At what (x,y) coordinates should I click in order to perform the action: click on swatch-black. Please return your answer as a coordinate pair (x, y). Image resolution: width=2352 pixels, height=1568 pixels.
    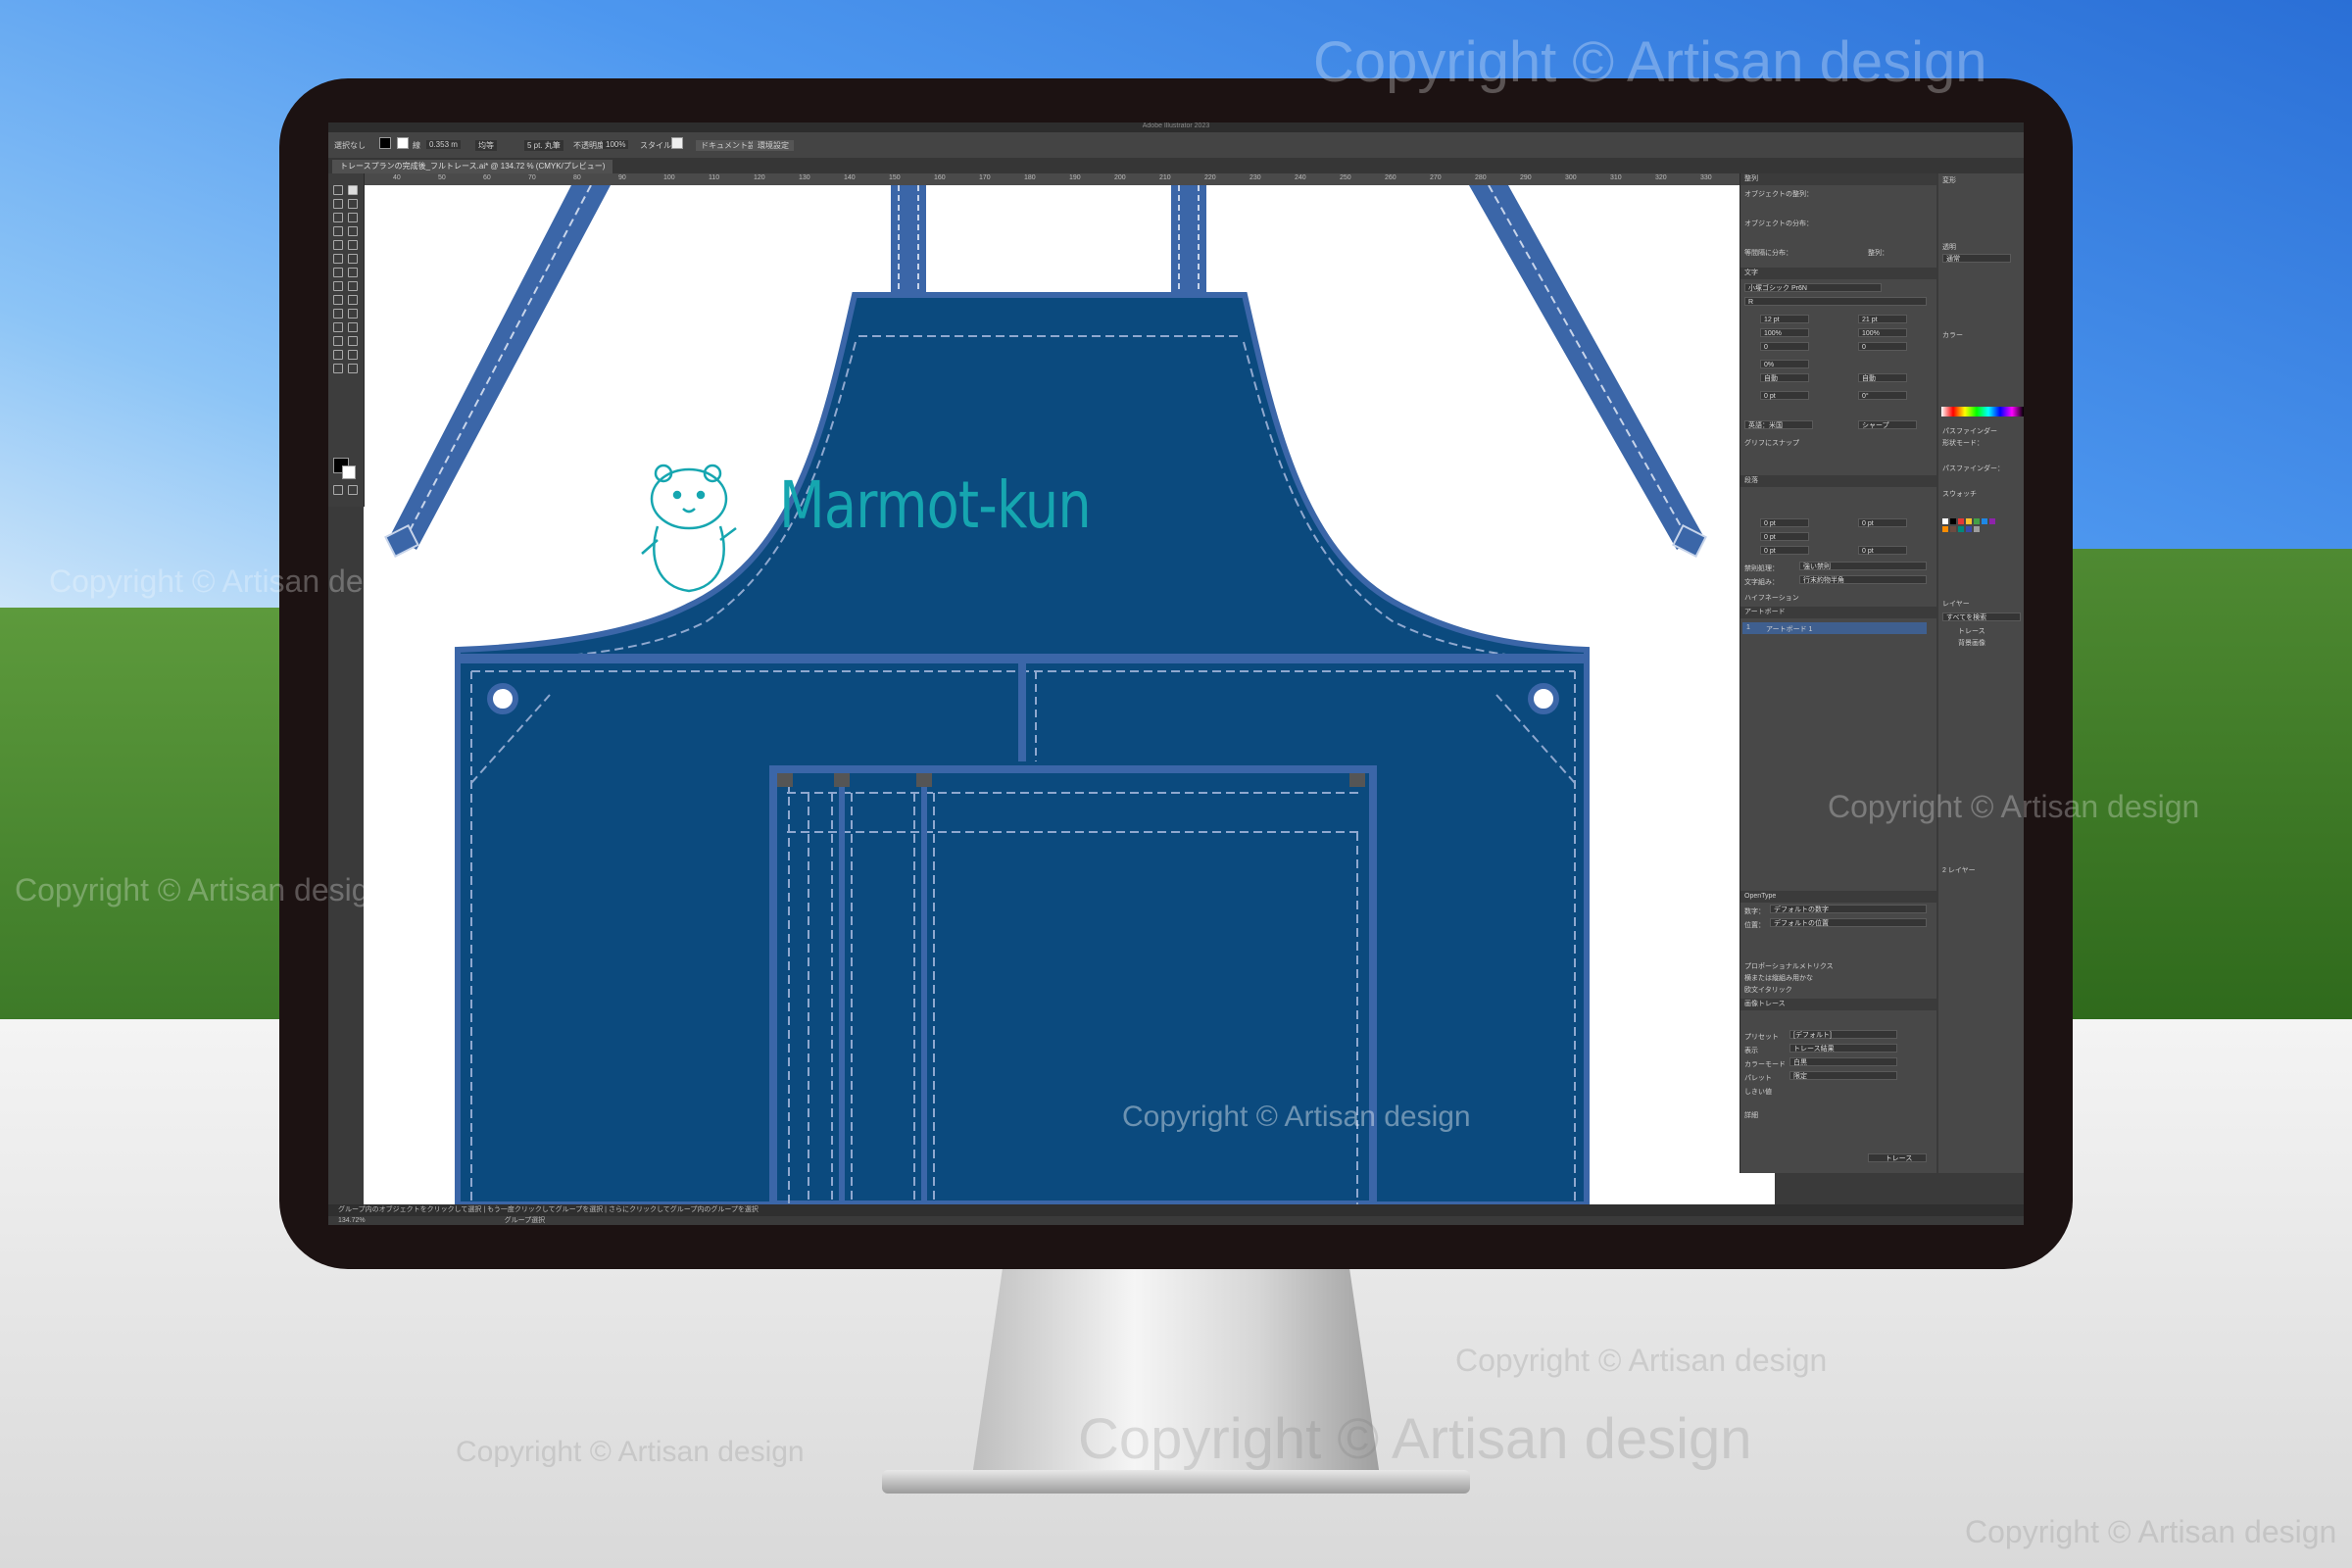
    Looking at the image, I should click on (1953, 521).